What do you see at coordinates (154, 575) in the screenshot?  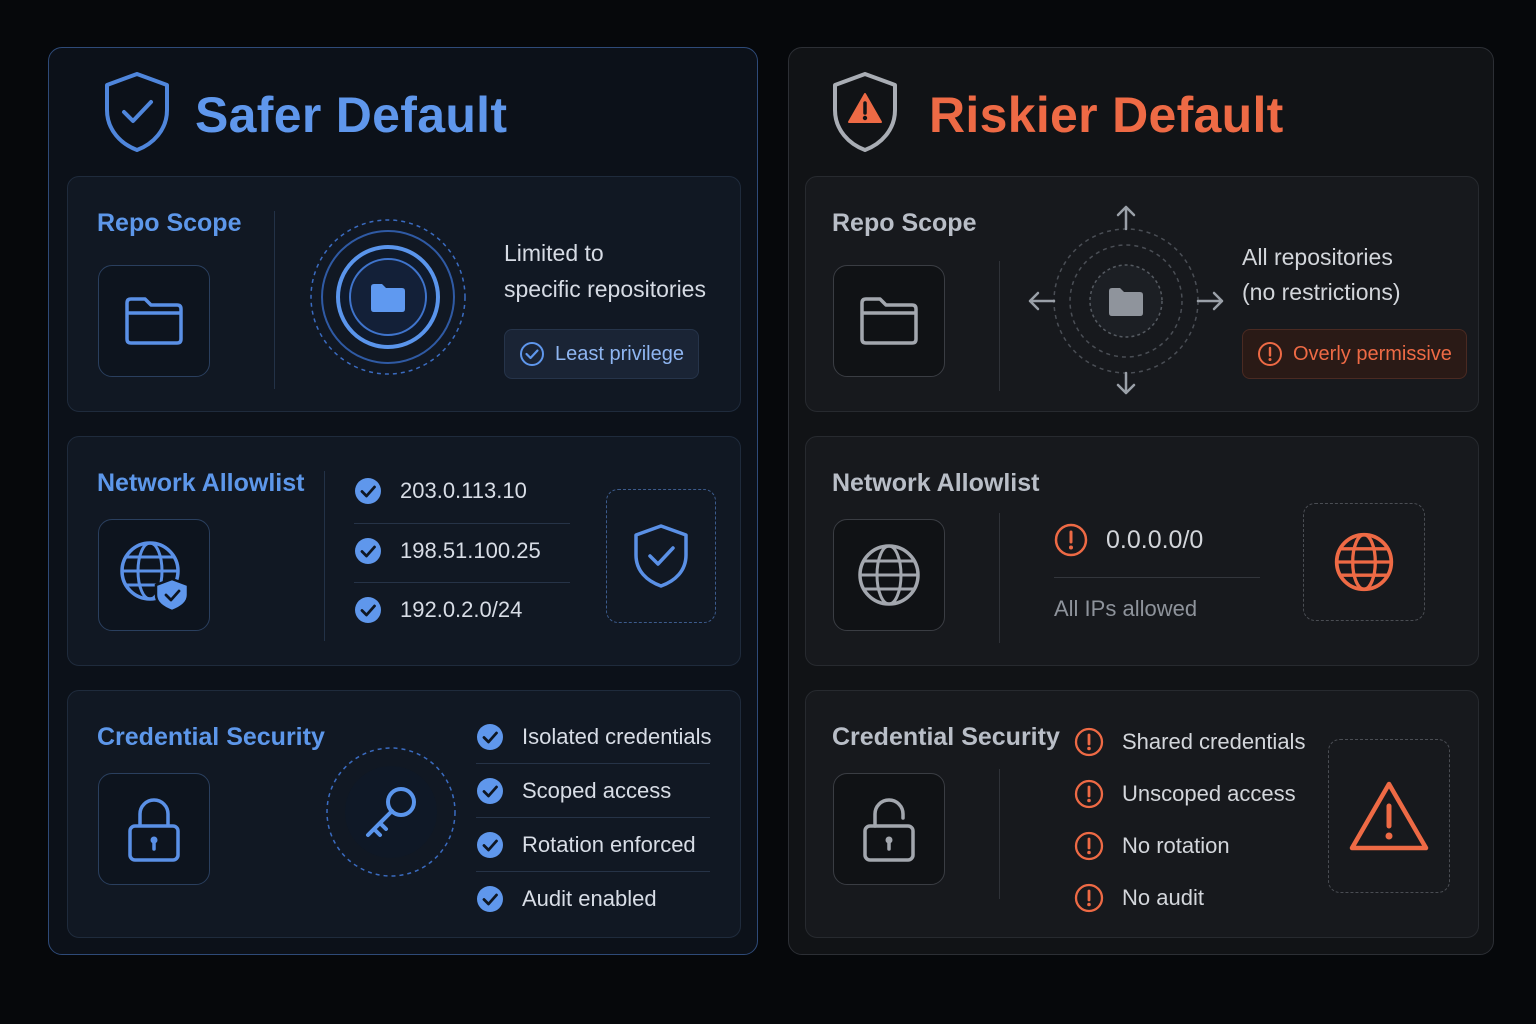 I see `globe-shield-icon` at bounding box center [154, 575].